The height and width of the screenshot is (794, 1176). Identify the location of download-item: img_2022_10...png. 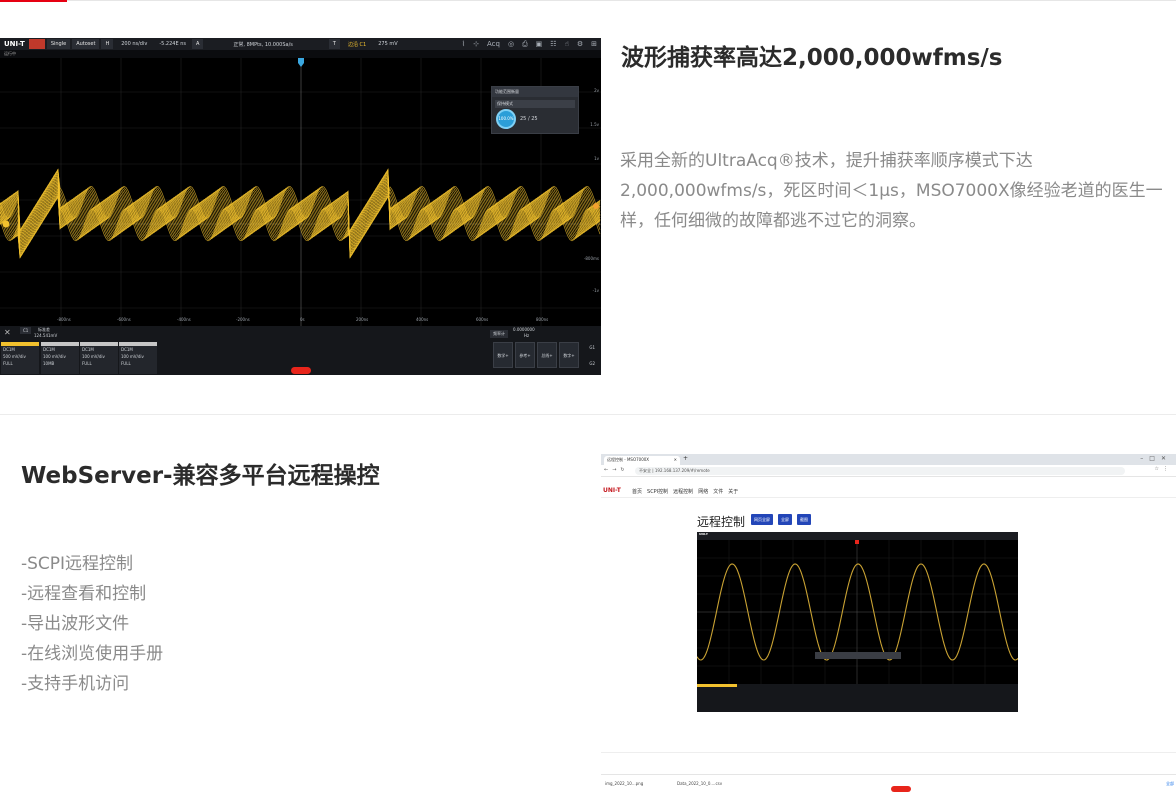
(624, 783).